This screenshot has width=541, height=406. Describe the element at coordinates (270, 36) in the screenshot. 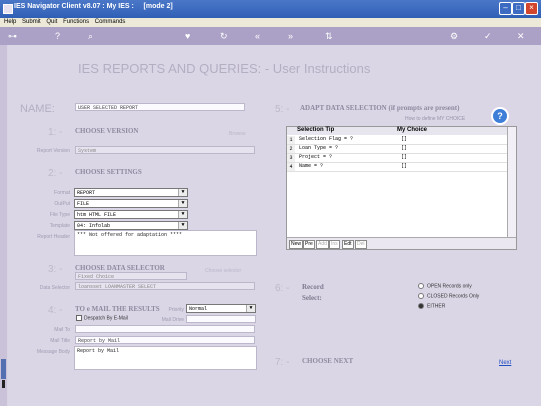

I see `toolbar: ⊶ ? ⌕ ♥ ↻ « » ⇅ ⚙ ✓ ✕` at that location.